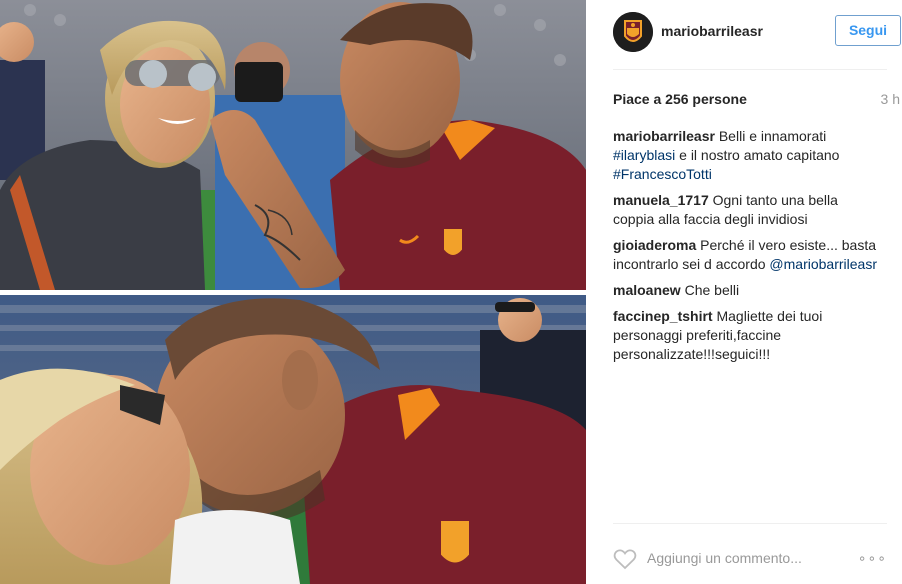 The width and height of the screenshot is (902, 584). What do you see at coordinates (748, 290) in the screenshot?
I see `comment-item: maloanew Che belli` at bounding box center [748, 290].